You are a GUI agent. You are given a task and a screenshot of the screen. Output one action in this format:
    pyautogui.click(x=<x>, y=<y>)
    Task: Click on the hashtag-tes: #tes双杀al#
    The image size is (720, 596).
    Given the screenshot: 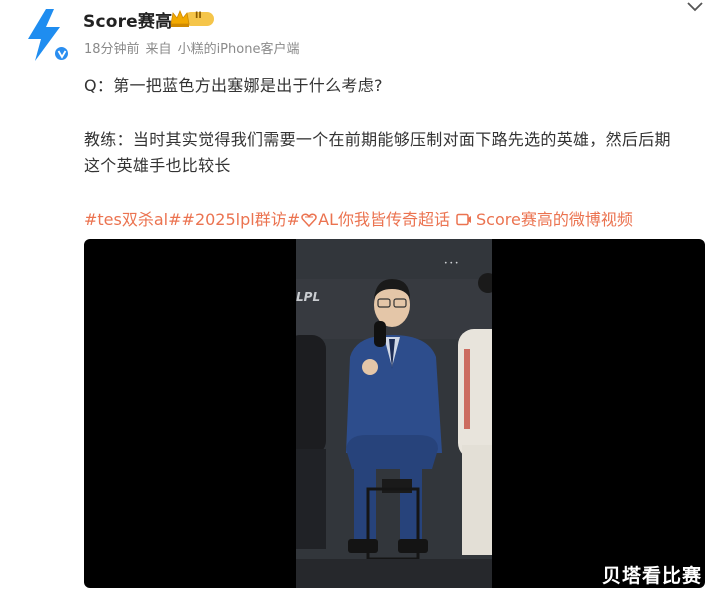 What is the action you would take?
    pyautogui.click(x=133, y=219)
    